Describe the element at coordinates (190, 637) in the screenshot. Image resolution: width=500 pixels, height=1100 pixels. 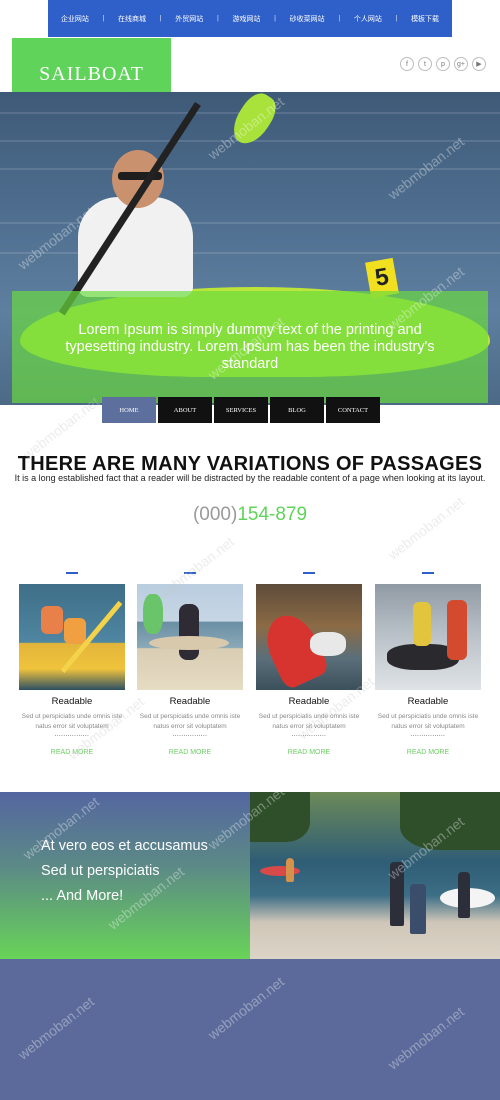
I see `feature-image-windsurfer` at that location.